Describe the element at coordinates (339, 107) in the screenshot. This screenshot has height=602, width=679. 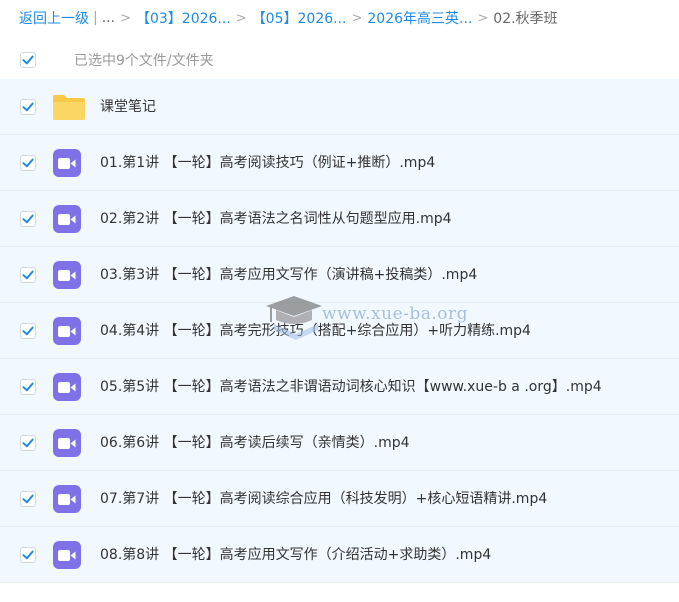
I see `list-item: 课堂笔记` at that location.